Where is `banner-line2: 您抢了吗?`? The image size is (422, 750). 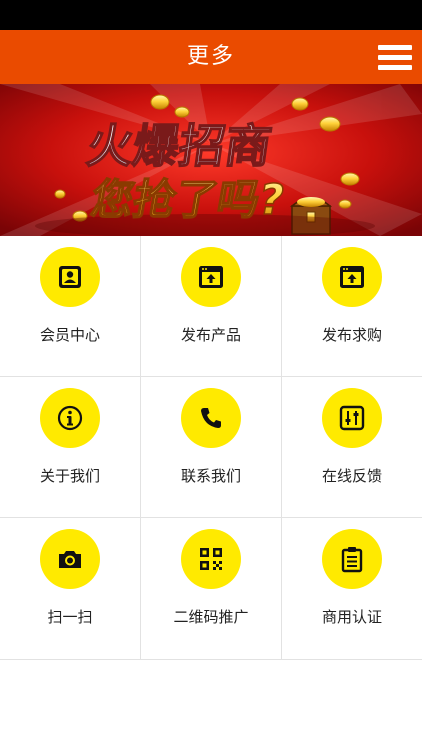 banner-line2: 您抢了吗? is located at coordinates (187, 199).